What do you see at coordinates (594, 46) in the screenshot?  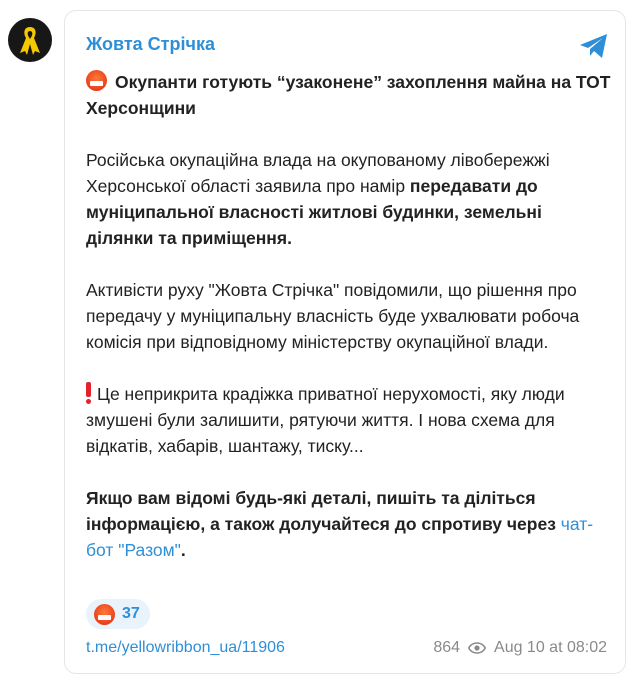 I see `telegram-icon` at bounding box center [594, 46].